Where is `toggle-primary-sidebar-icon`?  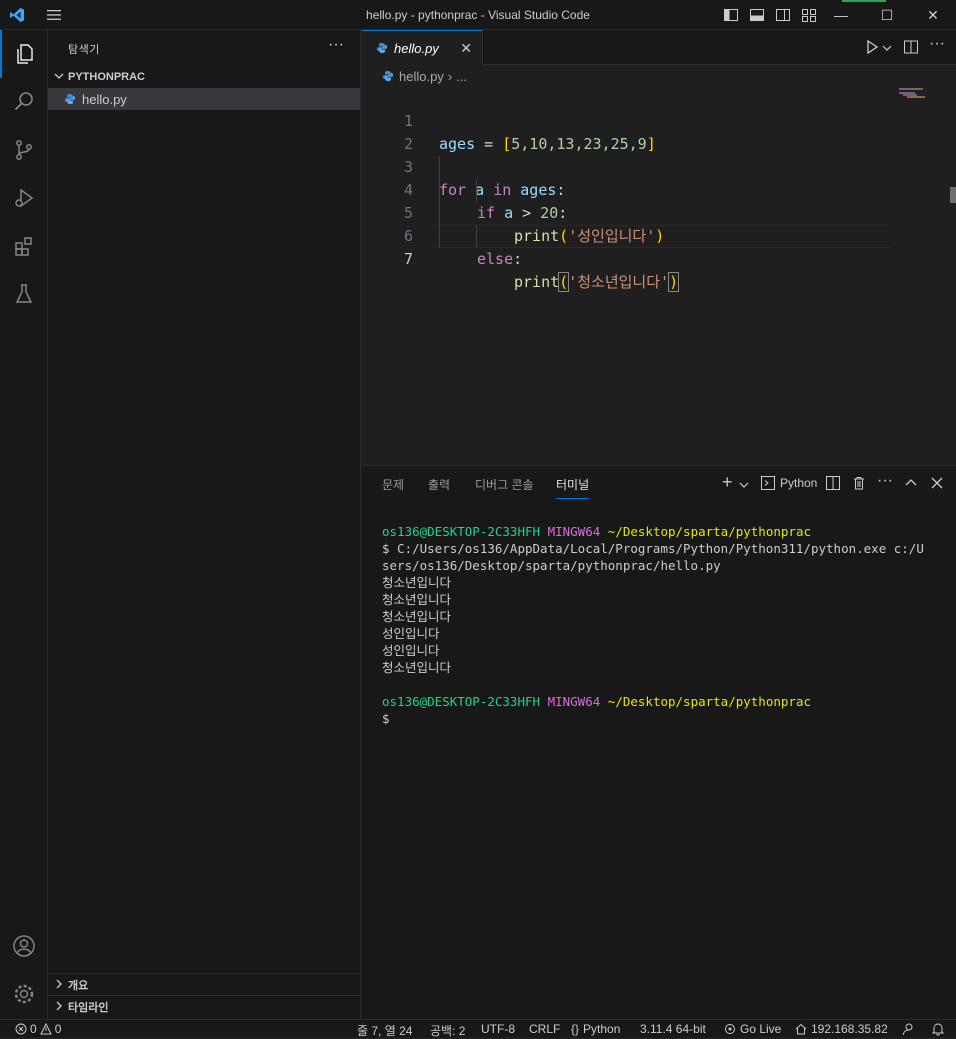
toggle-primary-sidebar-icon is located at coordinates (731, 15).